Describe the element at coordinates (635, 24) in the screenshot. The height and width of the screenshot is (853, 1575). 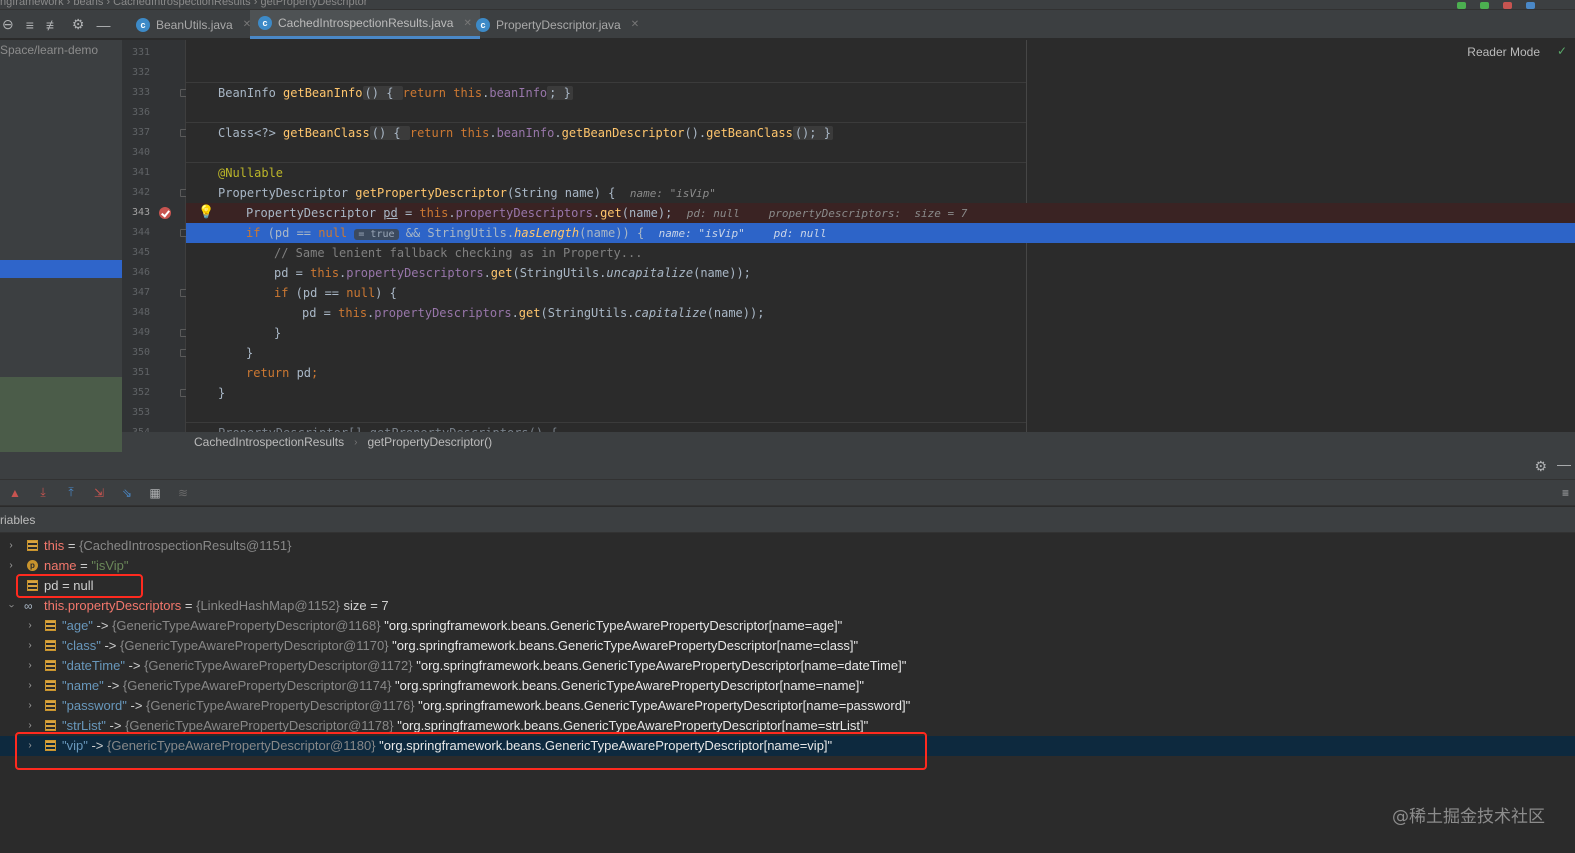
I see `close-icon: ✕` at that location.